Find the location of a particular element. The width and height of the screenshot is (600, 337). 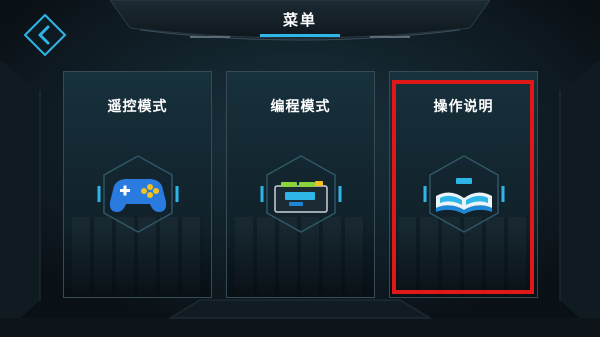

page-title: 菜单 is located at coordinates (299, 20).